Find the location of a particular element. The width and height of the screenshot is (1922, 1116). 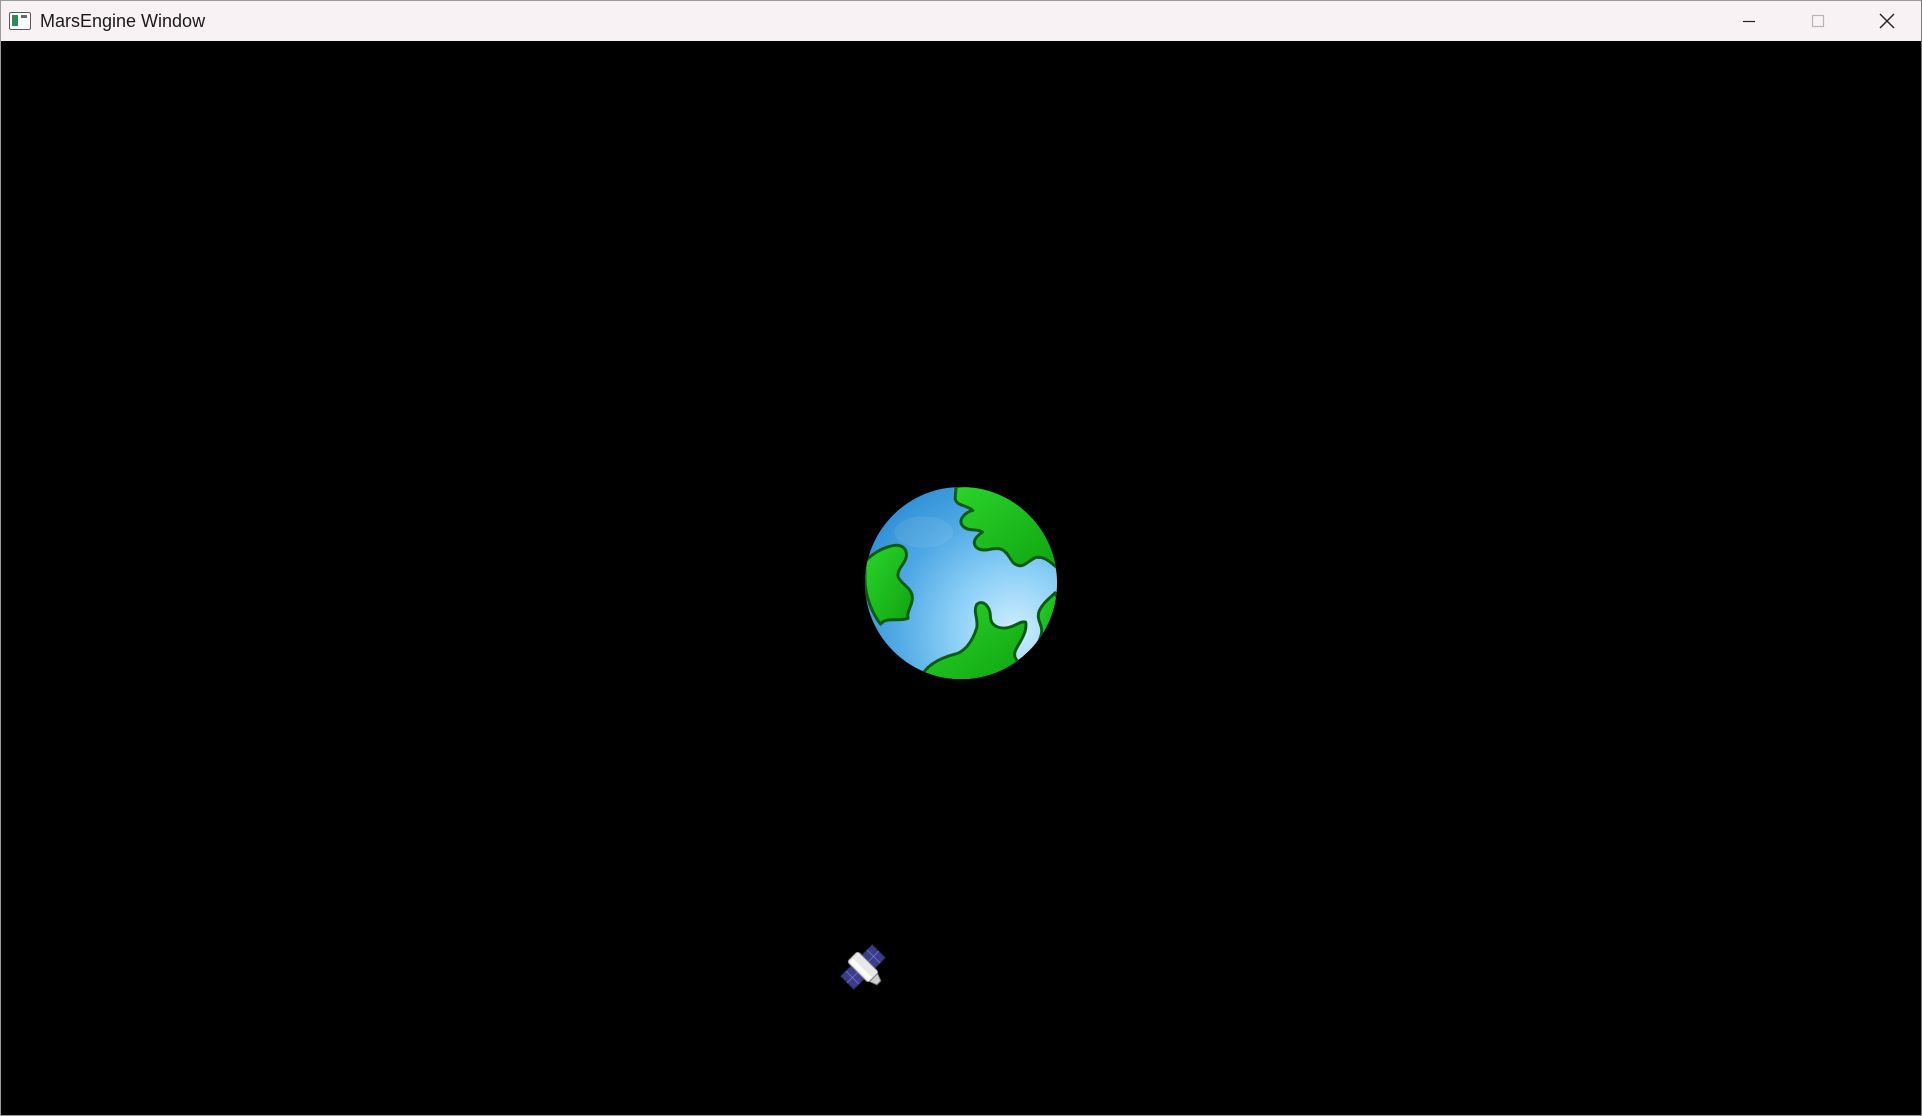

close-button is located at coordinates (1886, 21).